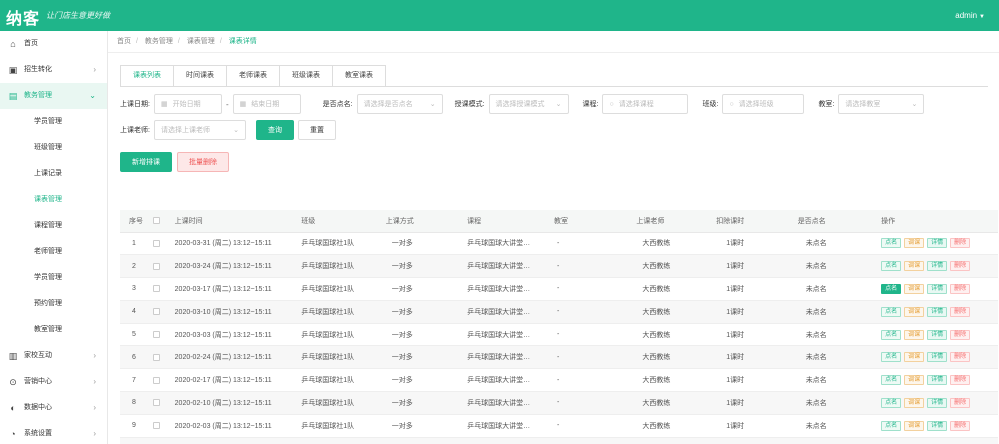  Describe the element at coordinates (124, 41) in the screenshot. I see `breadcrumb-item: 首页` at that location.